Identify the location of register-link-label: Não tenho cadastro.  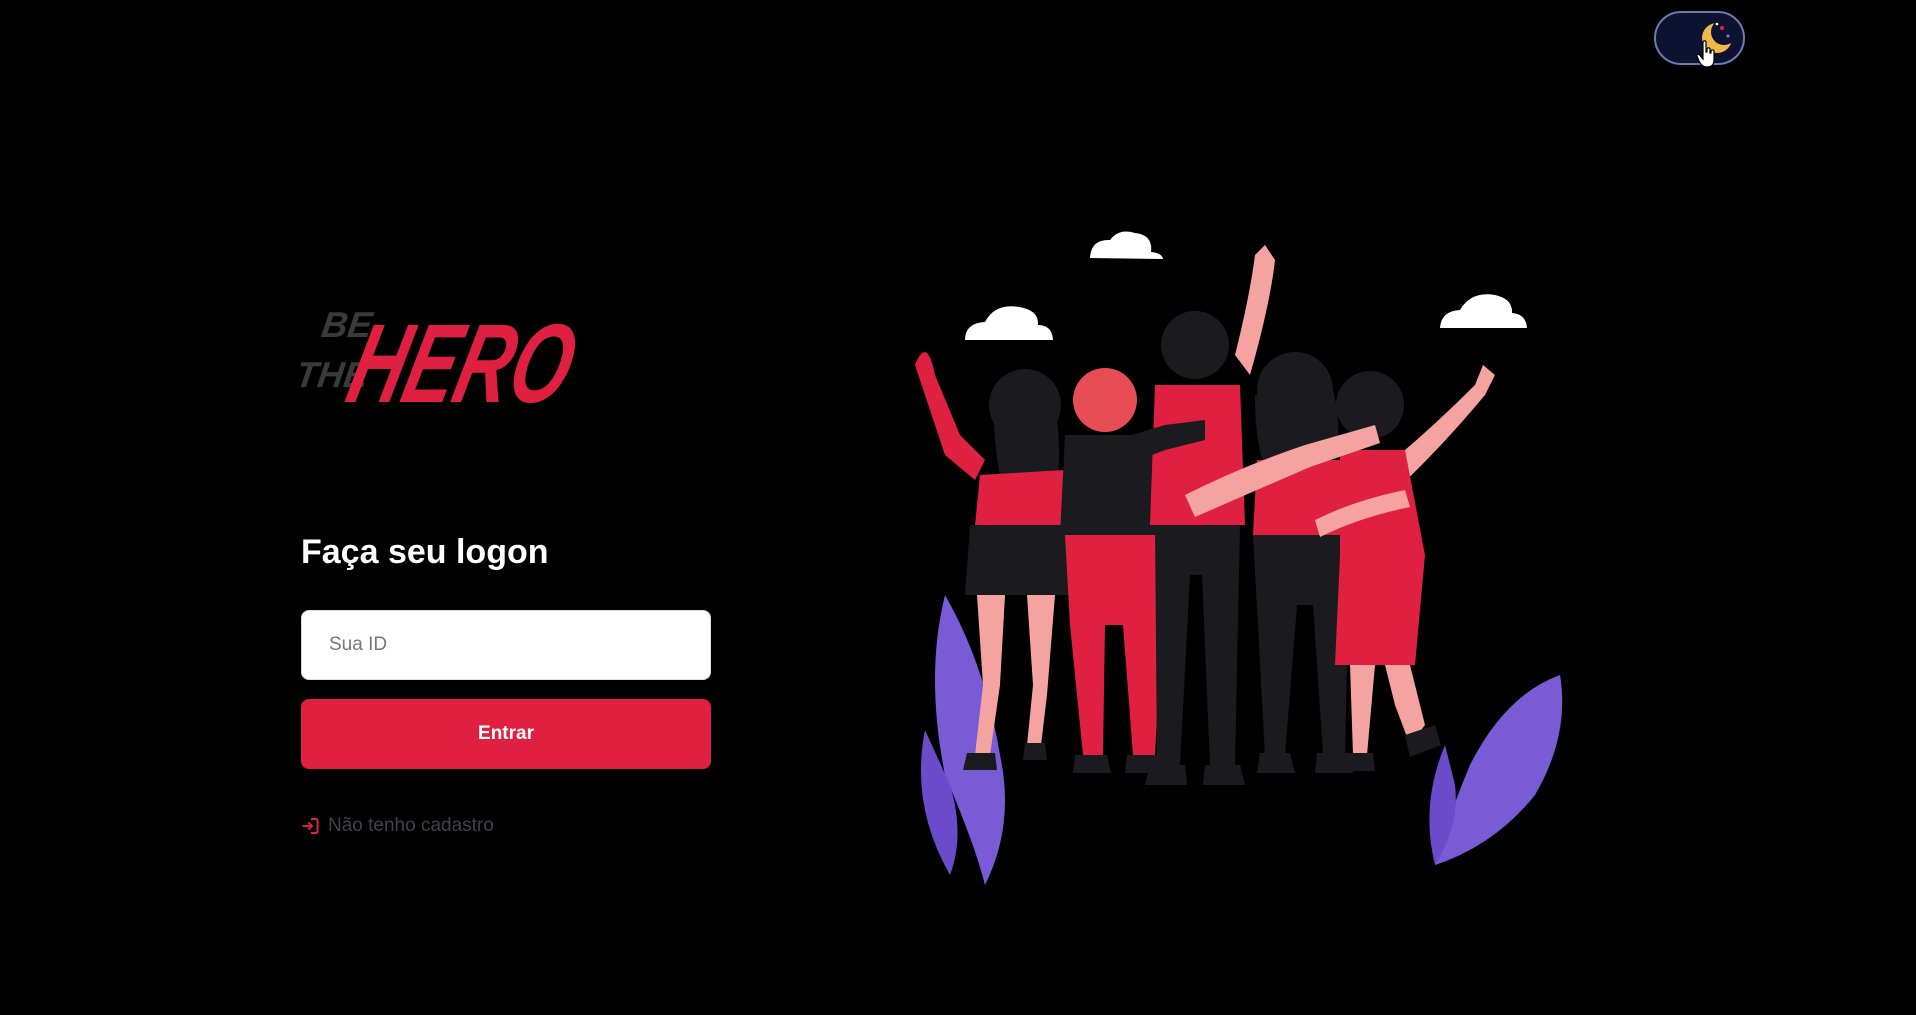
(411, 825).